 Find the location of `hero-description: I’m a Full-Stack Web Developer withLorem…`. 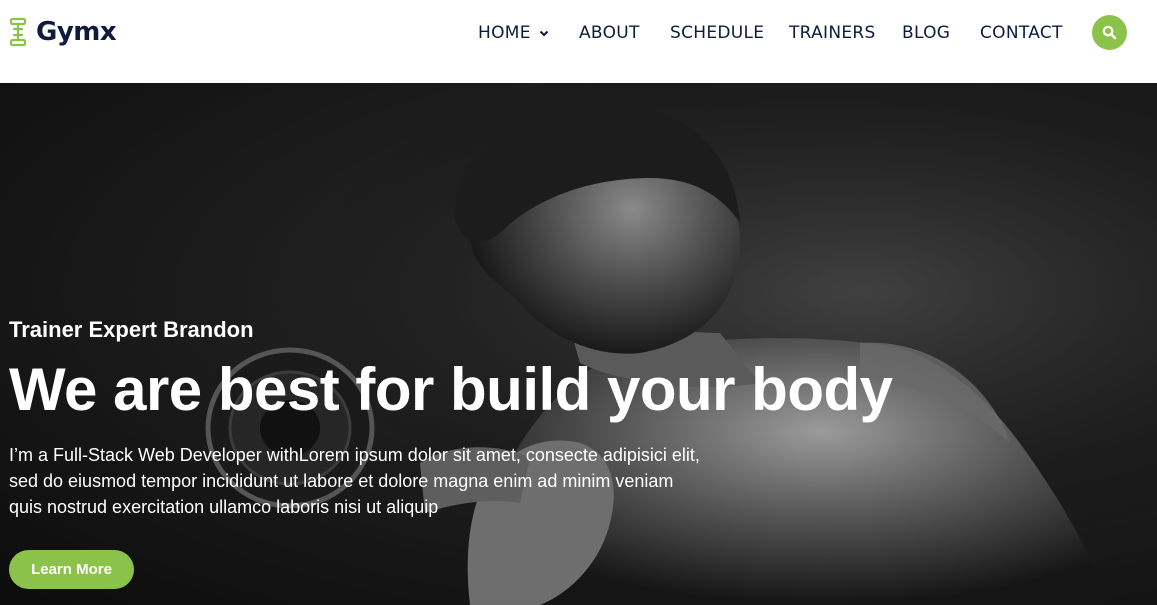

hero-description: I’m a Full-Stack Web Developer withLorem… is located at coordinates (369, 481).